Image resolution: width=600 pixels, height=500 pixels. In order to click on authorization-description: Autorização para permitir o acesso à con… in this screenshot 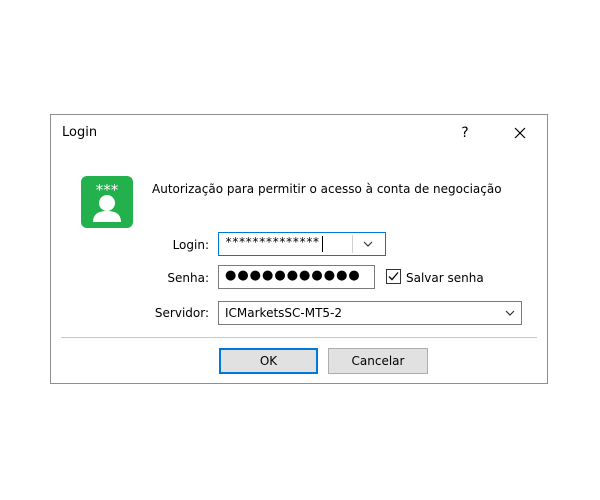, I will do `click(327, 189)`.